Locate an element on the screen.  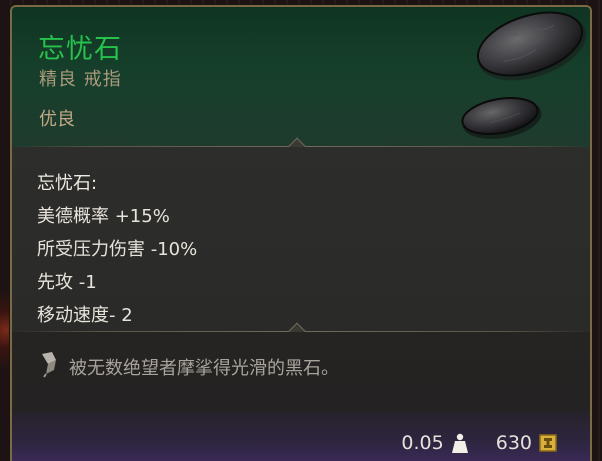
weight-value: 0.05 is located at coordinates (422, 443).